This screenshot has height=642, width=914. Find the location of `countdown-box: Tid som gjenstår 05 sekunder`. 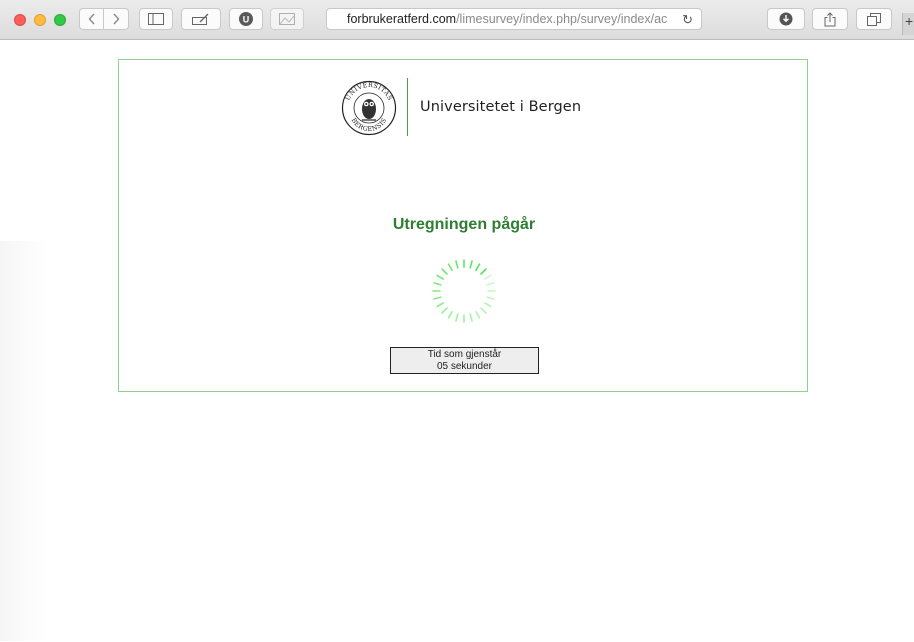

countdown-box: Tid som gjenstår 05 sekunder is located at coordinates (464, 360).